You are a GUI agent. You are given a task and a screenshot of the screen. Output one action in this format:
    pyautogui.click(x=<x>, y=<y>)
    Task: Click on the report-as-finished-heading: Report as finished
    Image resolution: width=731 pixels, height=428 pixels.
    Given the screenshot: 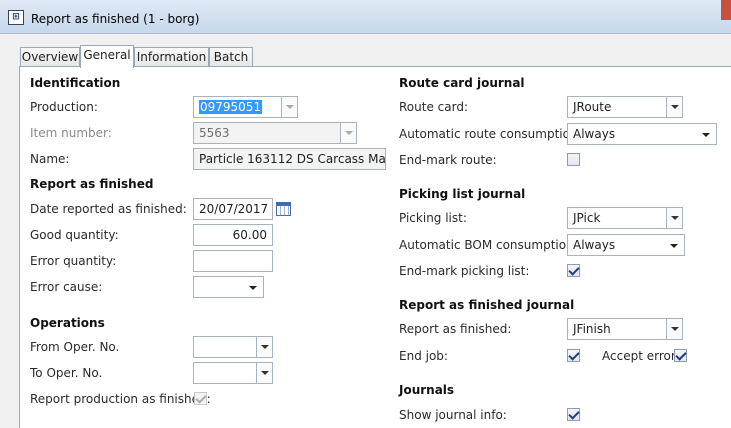 What is the action you would take?
    pyautogui.click(x=92, y=184)
    